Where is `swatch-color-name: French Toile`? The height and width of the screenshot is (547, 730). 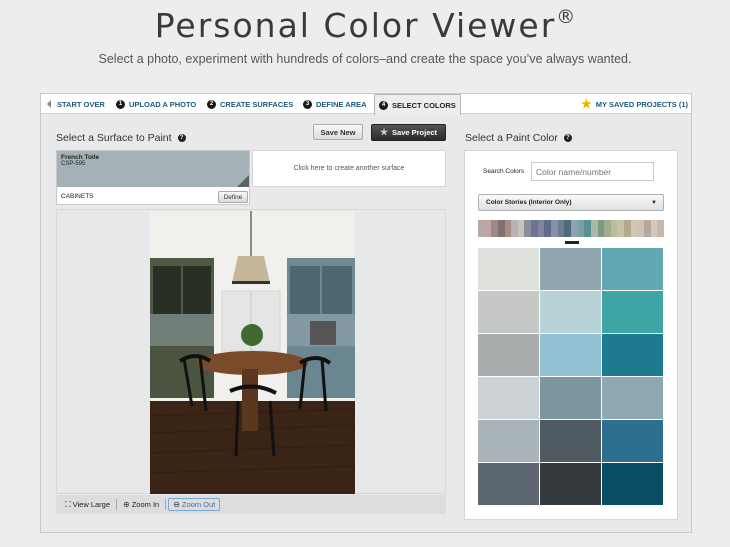
swatch-color-name: French Toile is located at coordinates (80, 157).